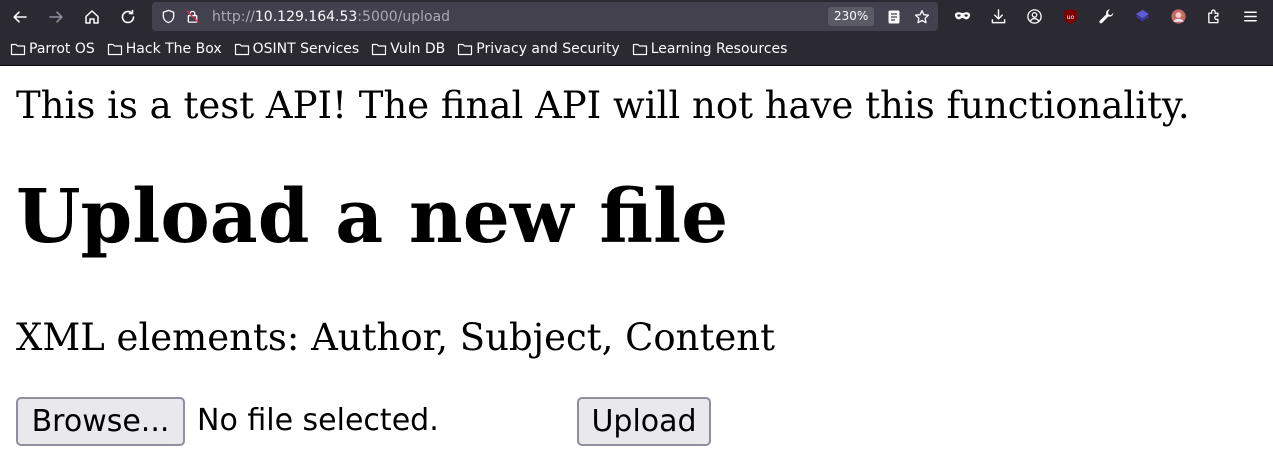 Image resolution: width=1273 pixels, height=465 pixels. Describe the element at coordinates (62, 49) in the screenshot. I see `bookmark-label: Parrot OS` at that location.